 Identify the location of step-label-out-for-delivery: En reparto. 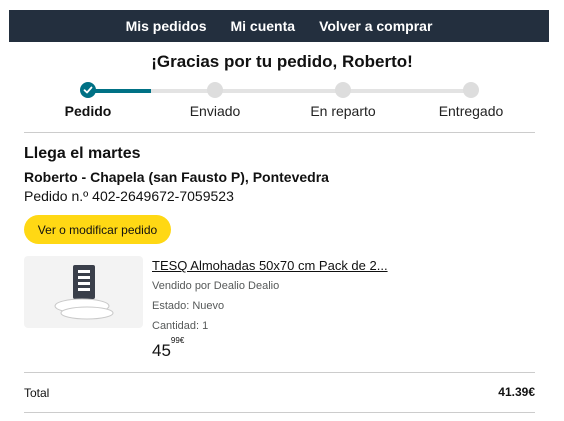
(343, 111).